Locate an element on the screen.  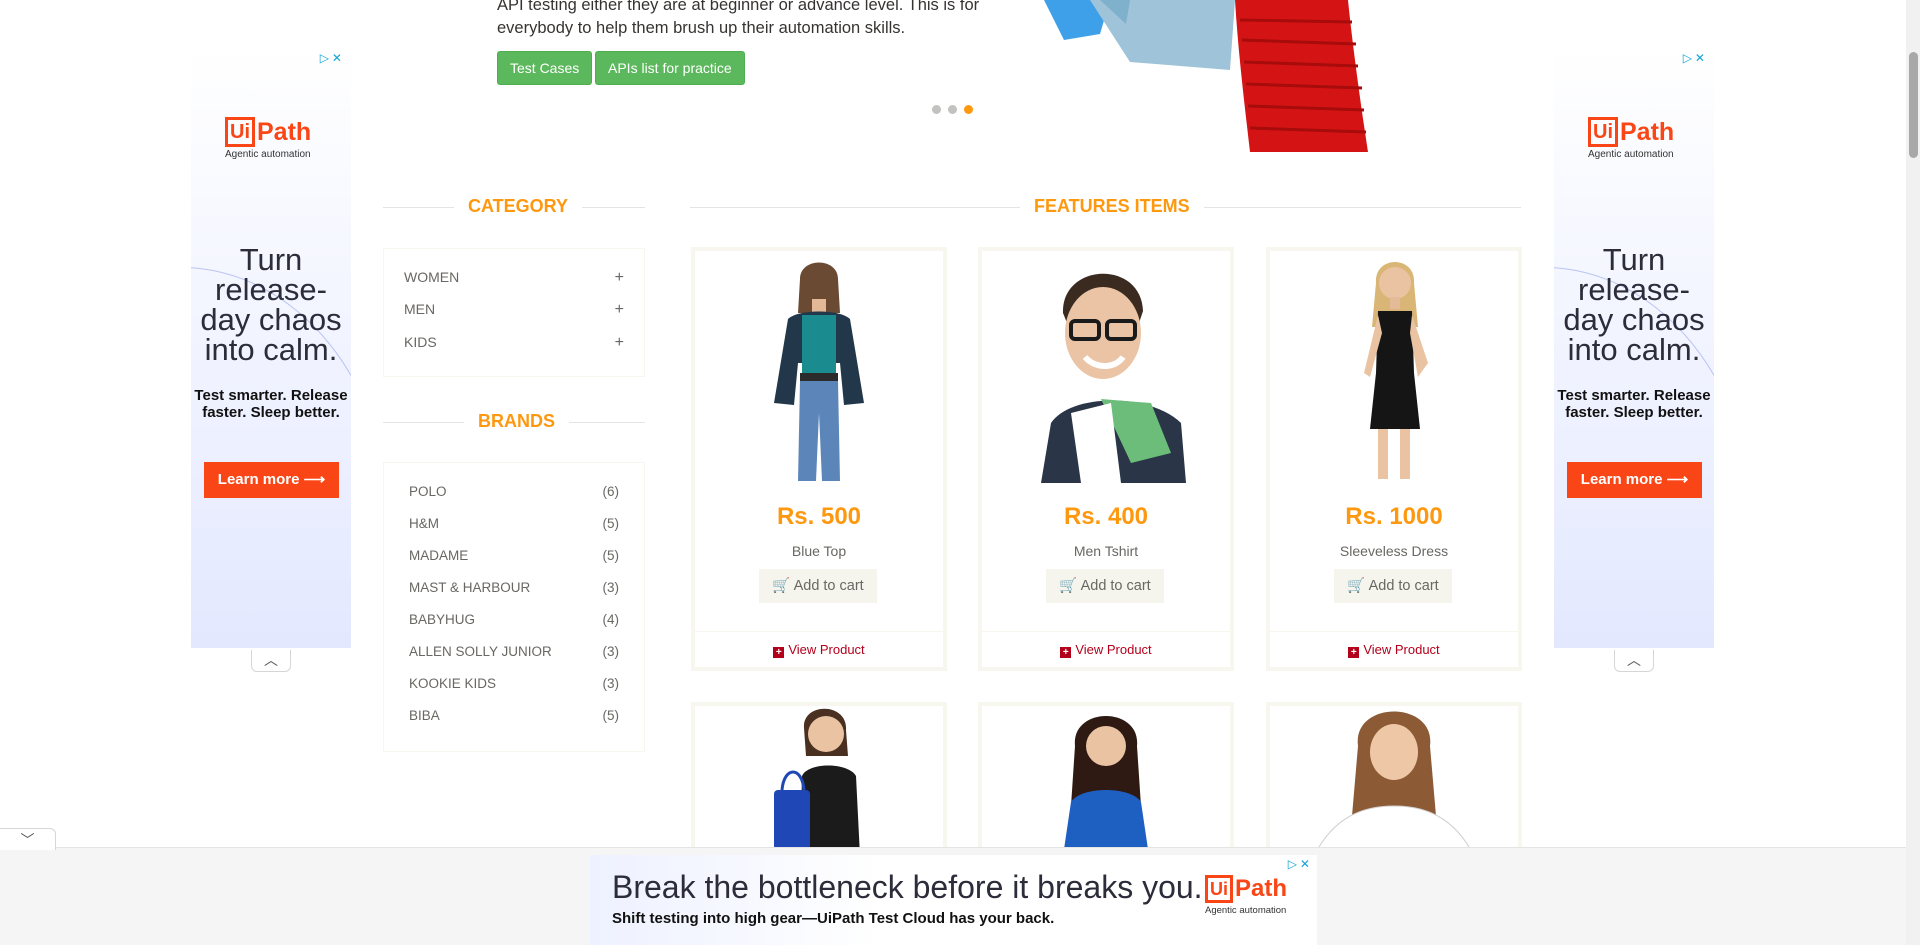
brand-hm: H&M (5) is located at coordinates (514, 523).